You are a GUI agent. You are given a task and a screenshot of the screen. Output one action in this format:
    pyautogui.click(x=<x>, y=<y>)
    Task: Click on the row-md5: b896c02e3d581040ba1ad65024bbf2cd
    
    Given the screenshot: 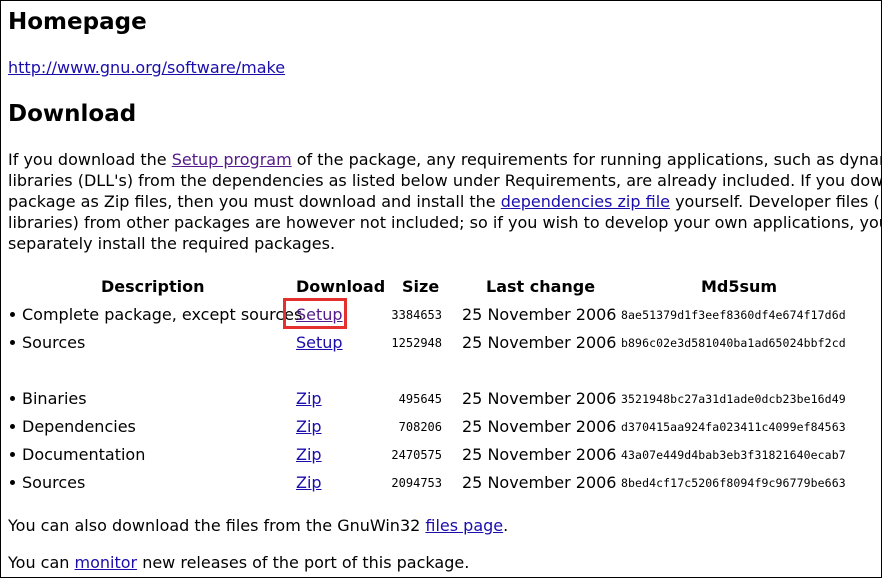 What is the action you would take?
    pyautogui.click(x=733, y=343)
    